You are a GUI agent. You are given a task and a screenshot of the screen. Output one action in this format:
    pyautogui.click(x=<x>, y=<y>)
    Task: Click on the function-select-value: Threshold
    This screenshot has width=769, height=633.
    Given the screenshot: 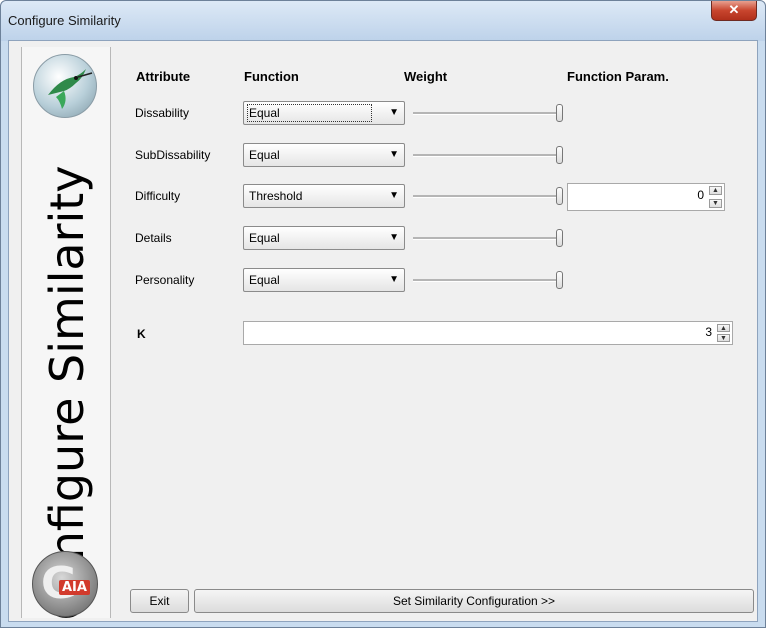 What is the action you would take?
    pyautogui.click(x=276, y=196)
    